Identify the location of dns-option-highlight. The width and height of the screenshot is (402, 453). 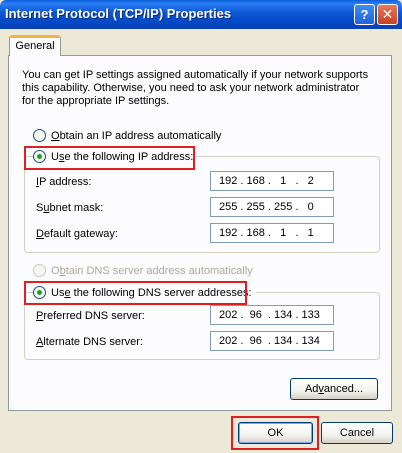
(135, 293).